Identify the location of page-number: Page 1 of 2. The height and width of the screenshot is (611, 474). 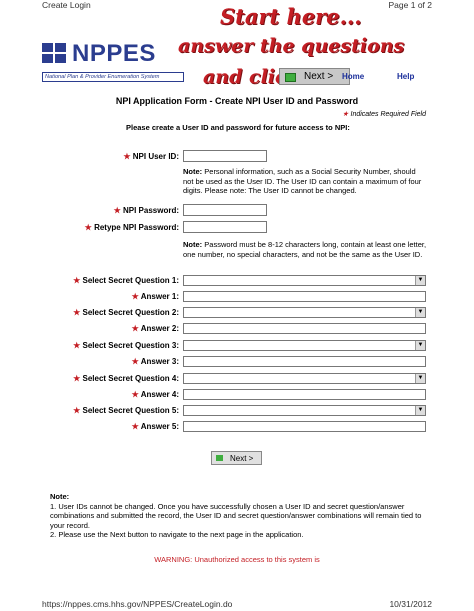
(410, 5).